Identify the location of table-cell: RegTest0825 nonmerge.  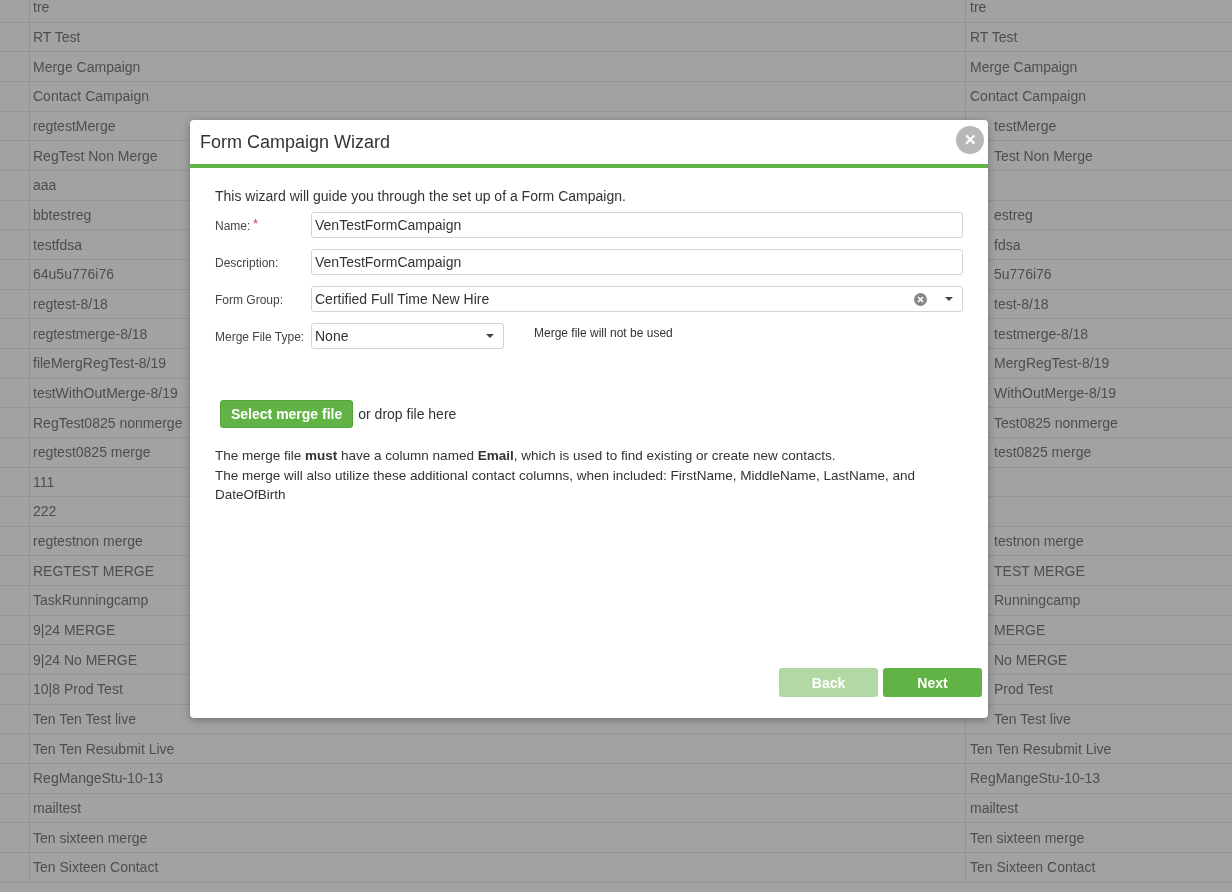
(108, 422).